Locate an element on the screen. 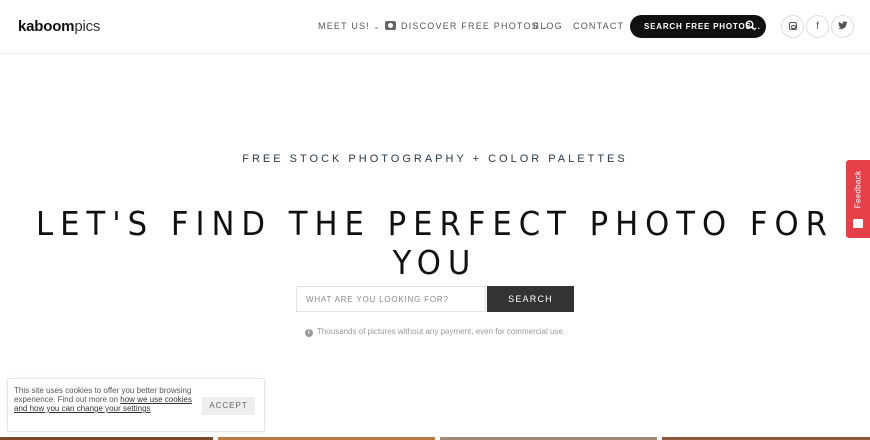 This screenshot has height=440, width=870. nav-meet-us: MEET US! ⌄ is located at coordinates (349, 26).